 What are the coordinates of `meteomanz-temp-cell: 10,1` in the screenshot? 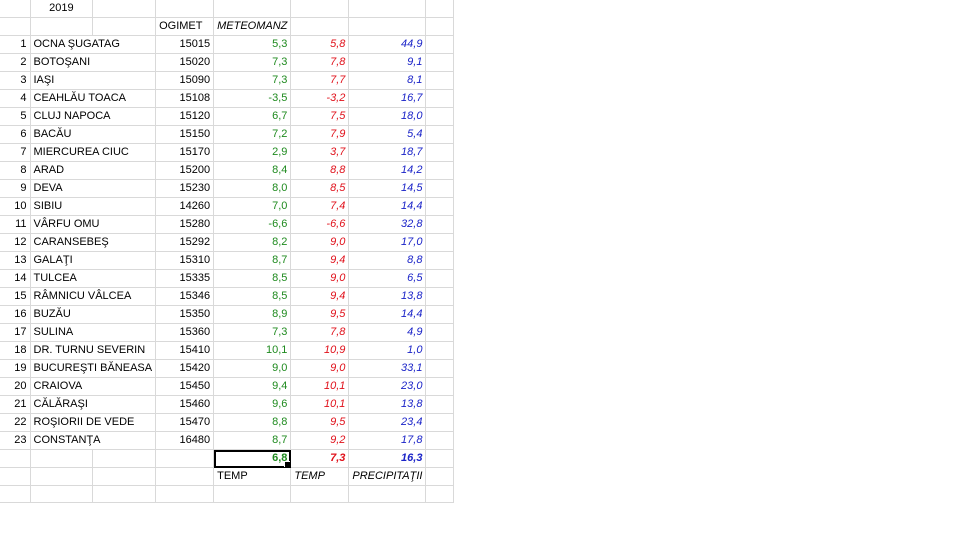 It's located at (320, 386).